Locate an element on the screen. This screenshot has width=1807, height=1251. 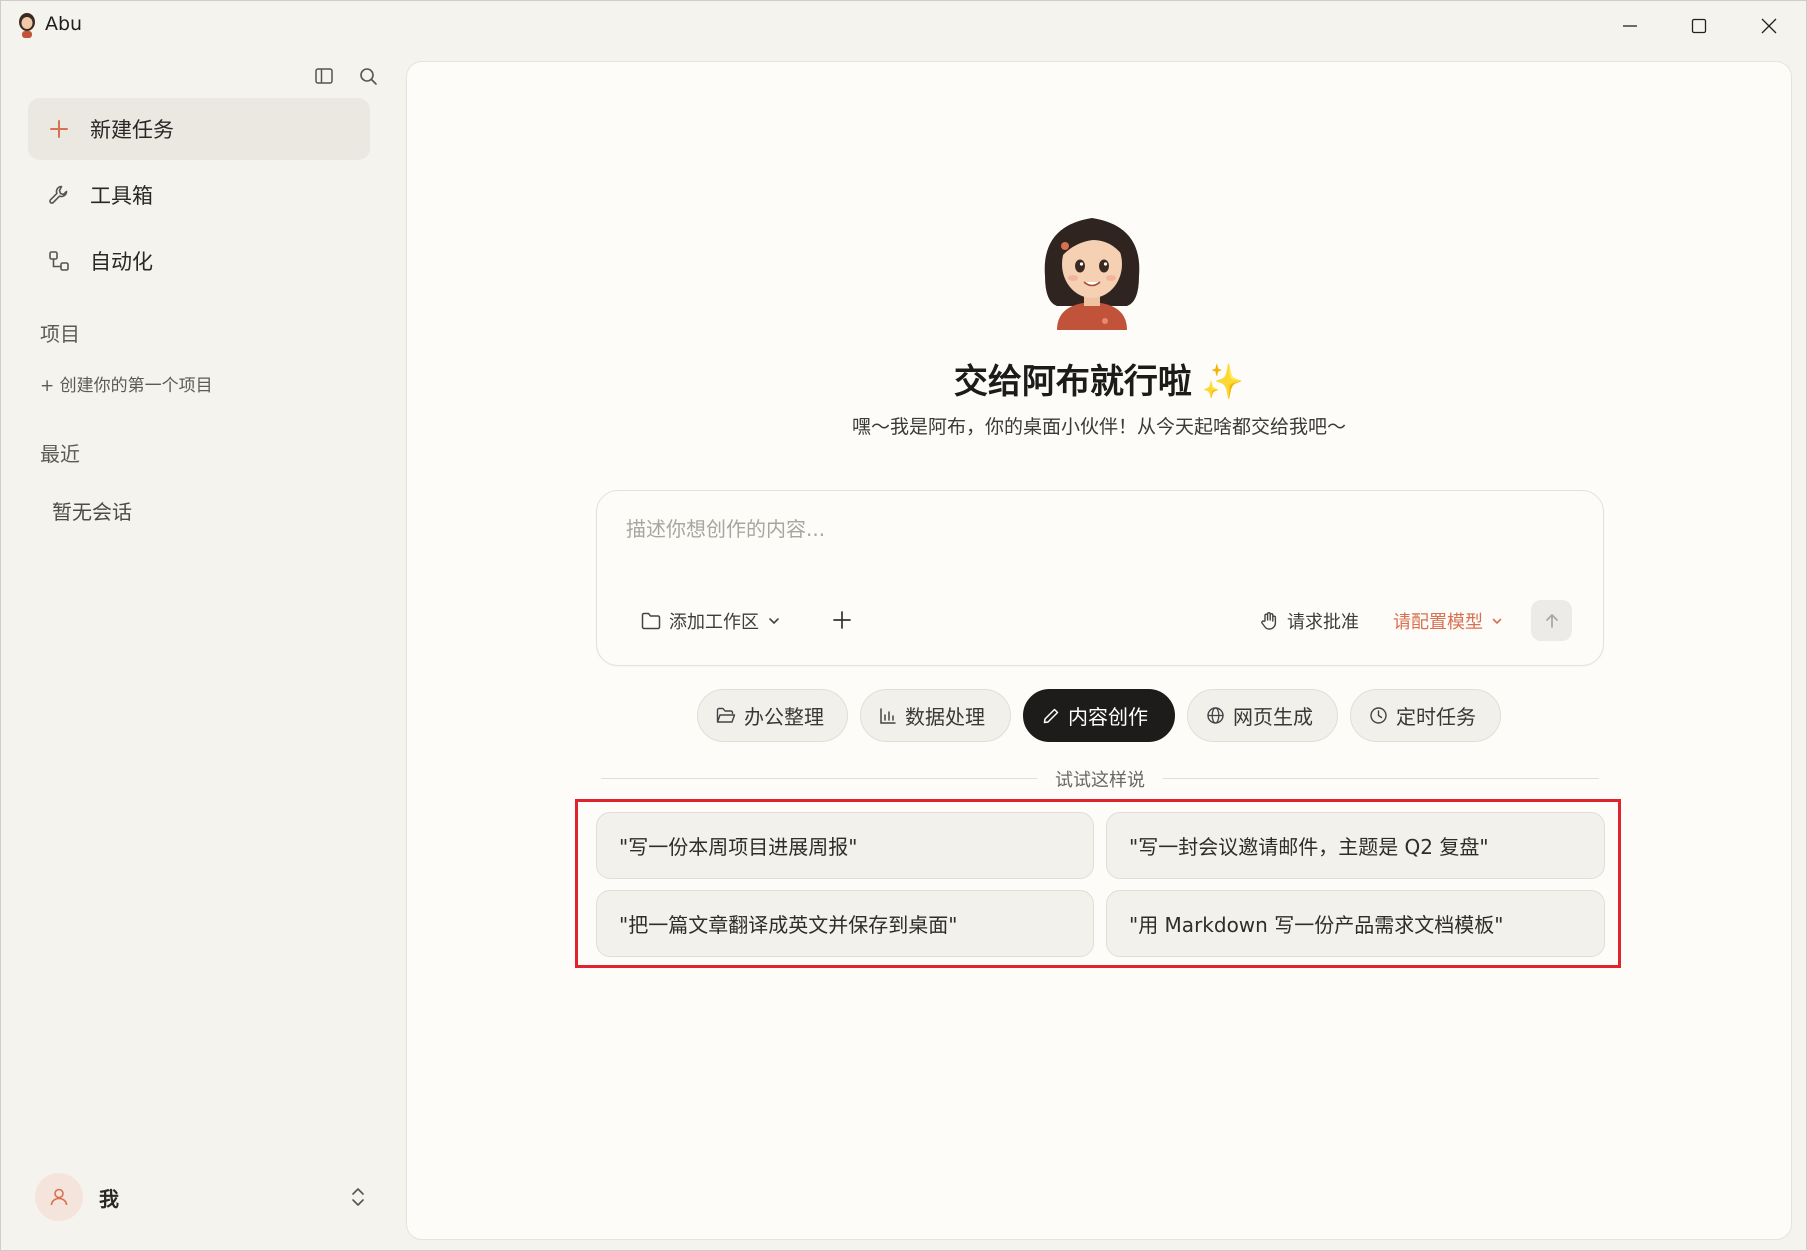
recent-heading: 最近 is located at coordinates (60, 454).